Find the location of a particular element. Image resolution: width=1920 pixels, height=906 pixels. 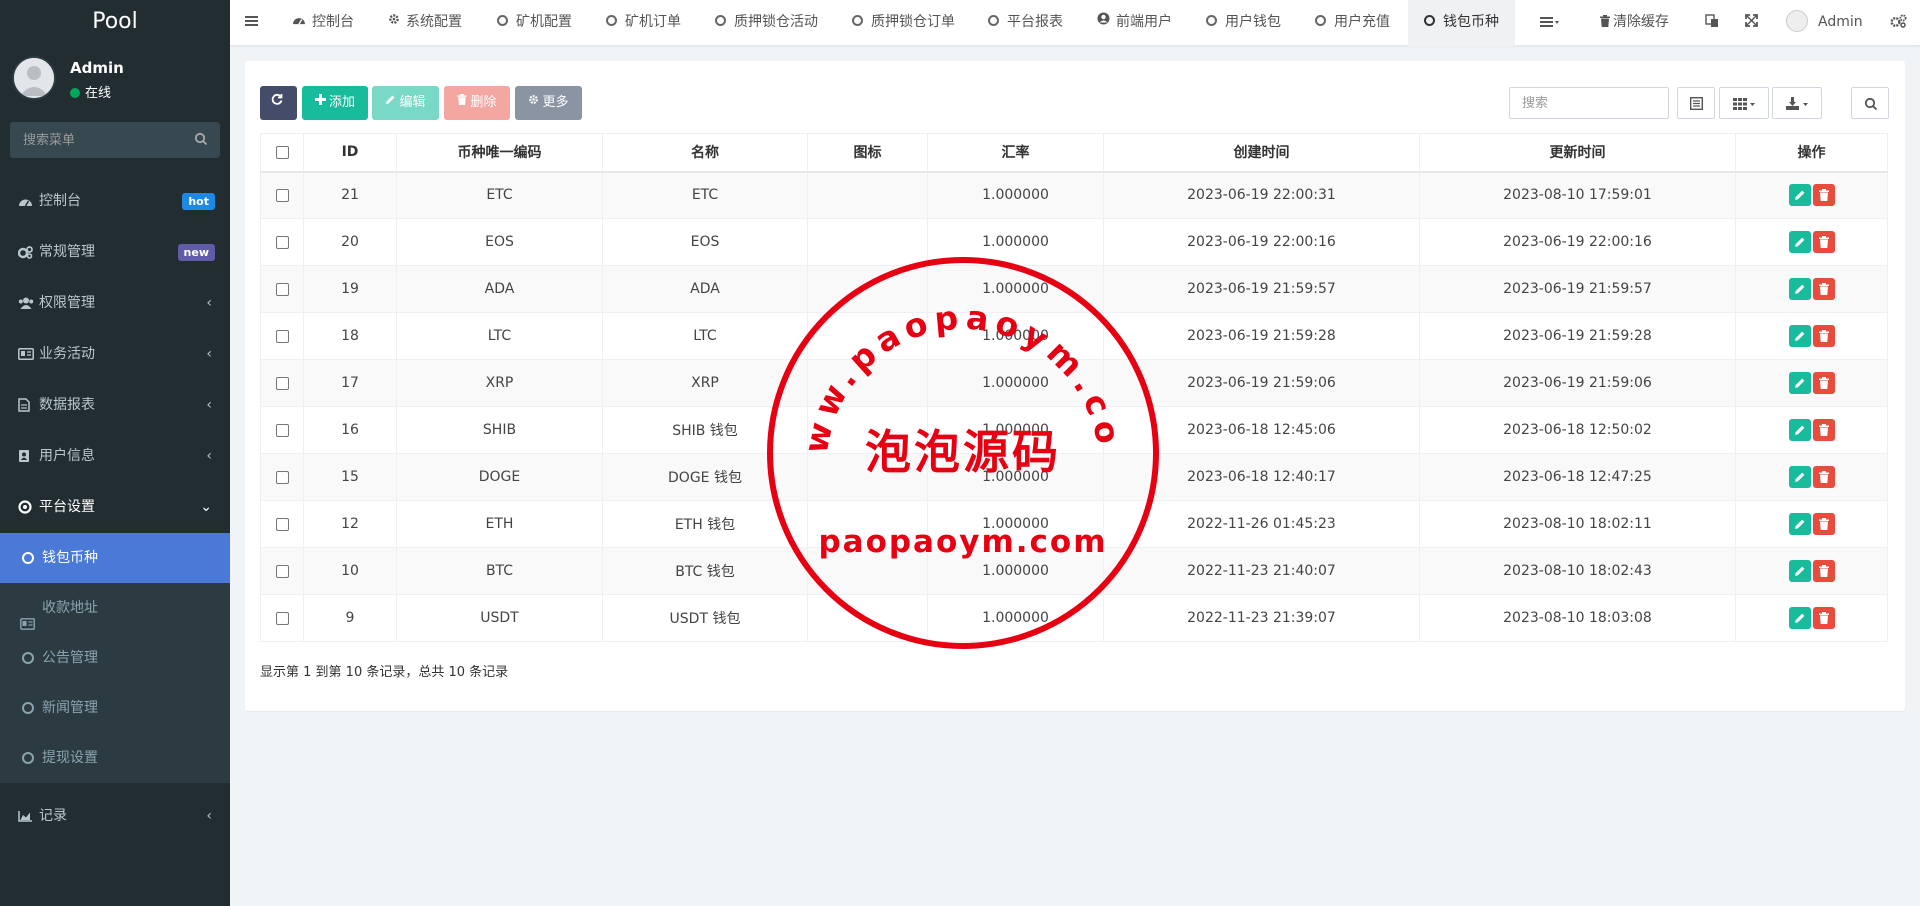

refresh-button is located at coordinates (278, 103).